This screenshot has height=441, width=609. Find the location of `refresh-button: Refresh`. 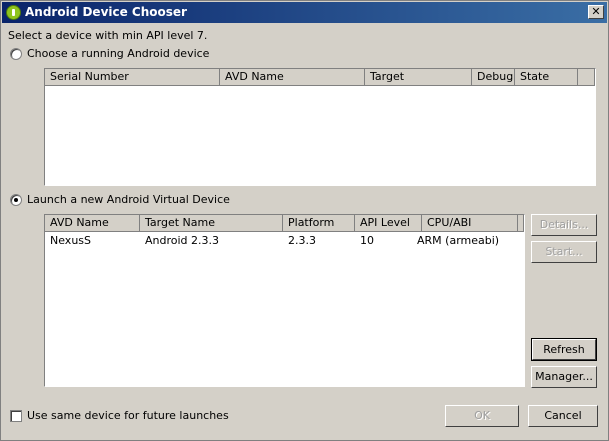

refresh-button: Refresh is located at coordinates (564, 349).